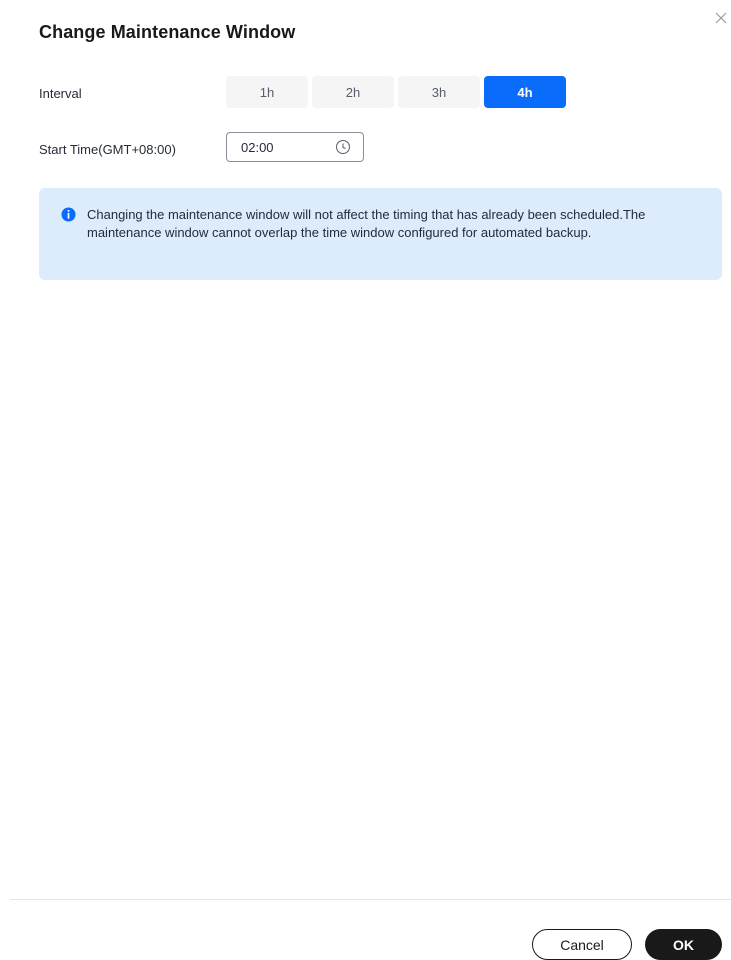  Describe the element at coordinates (370, 899) in the screenshot. I see `footer-divider` at that location.